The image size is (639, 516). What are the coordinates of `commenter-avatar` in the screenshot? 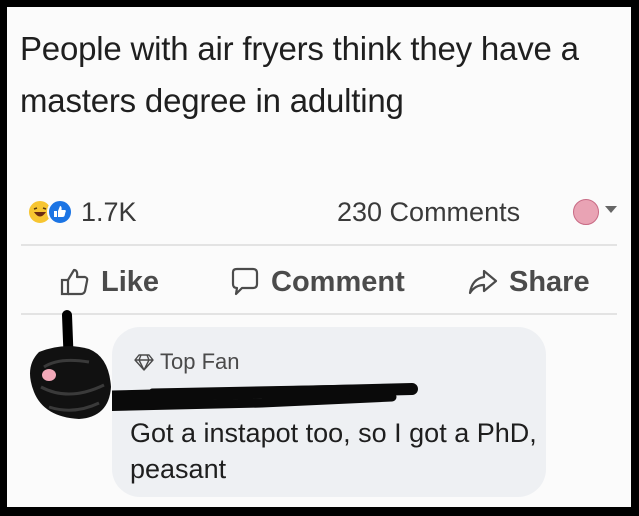 It's located at (66, 367).